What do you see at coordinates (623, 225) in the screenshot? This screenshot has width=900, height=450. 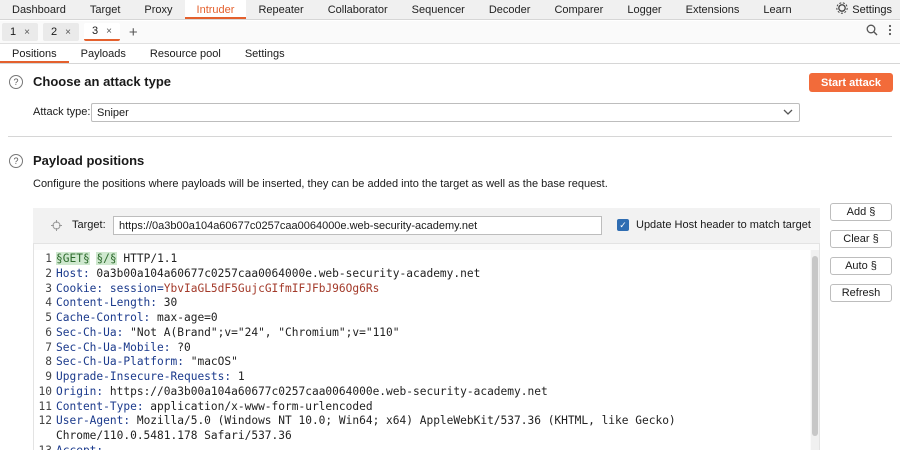 I see `update-host-checkbox: ✓` at bounding box center [623, 225].